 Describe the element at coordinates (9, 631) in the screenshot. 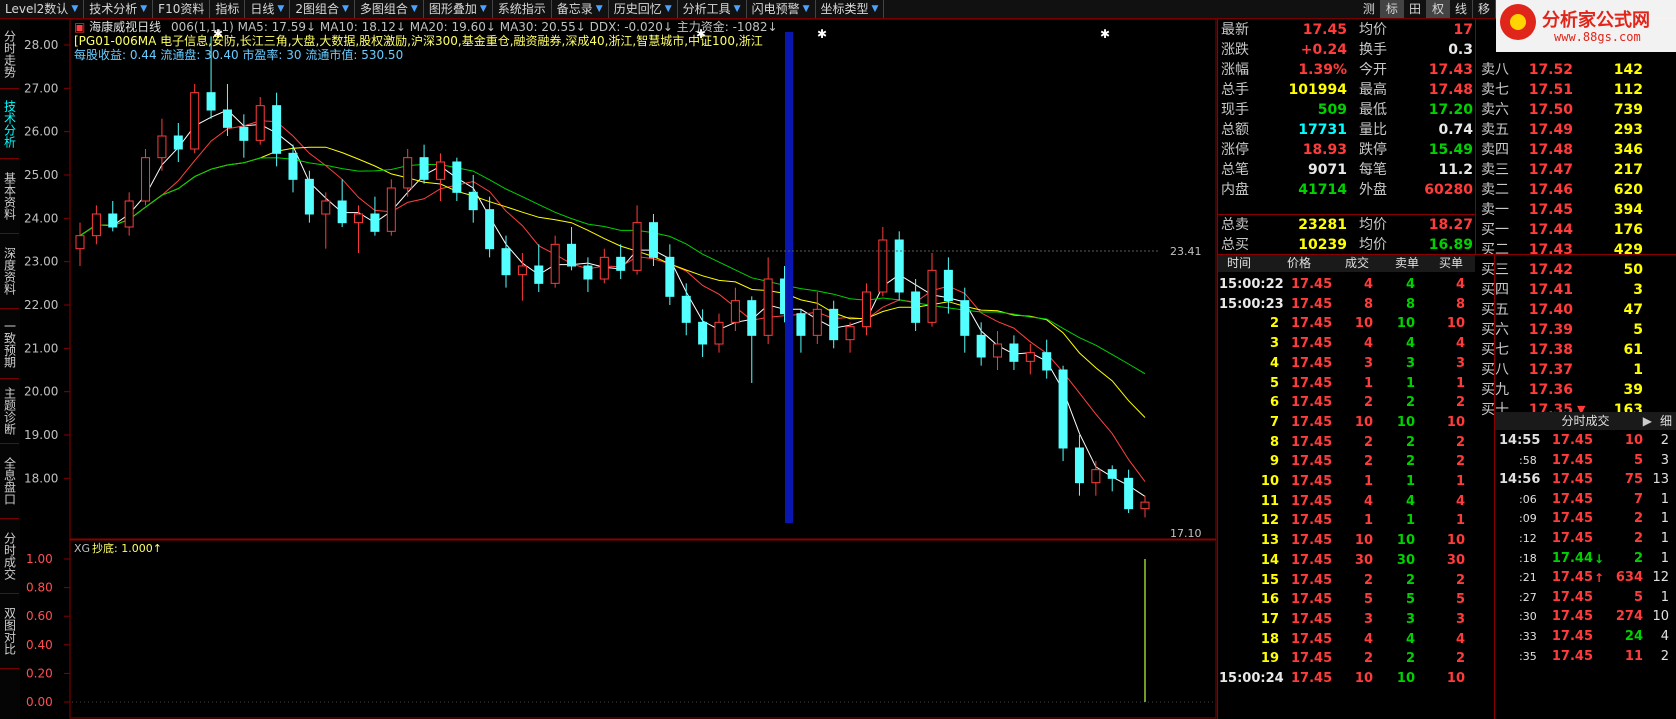

I see `sidebar-tab-8: 双图对比` at that location.